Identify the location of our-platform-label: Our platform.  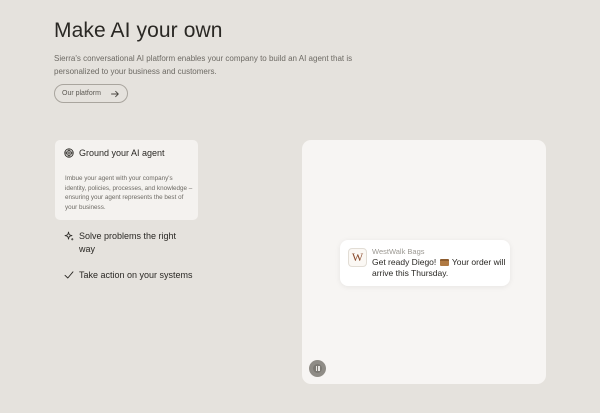
(81, 93).